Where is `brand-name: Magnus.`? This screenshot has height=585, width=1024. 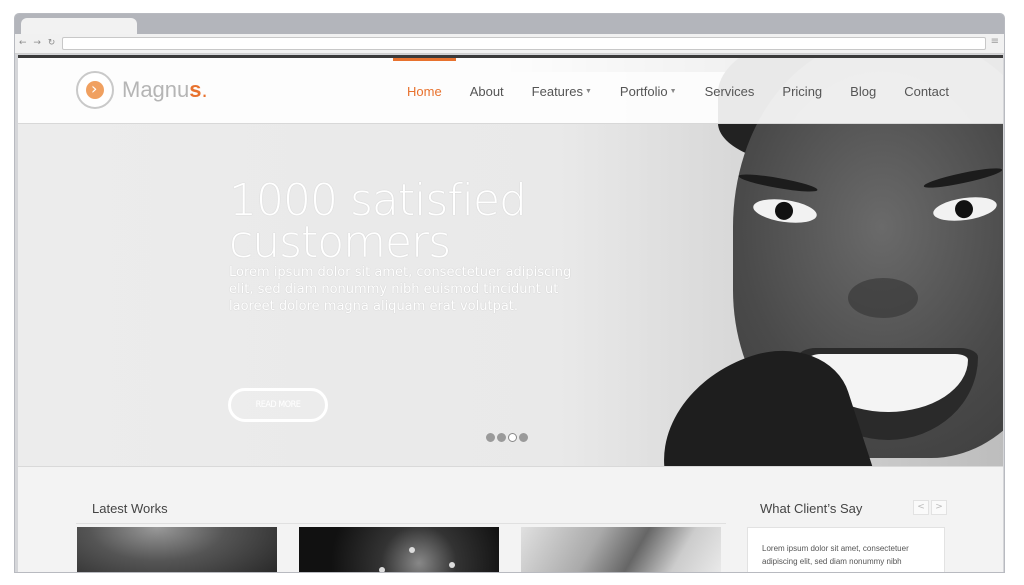
brand-name: Magnus. is located at coordinates (165, 89).